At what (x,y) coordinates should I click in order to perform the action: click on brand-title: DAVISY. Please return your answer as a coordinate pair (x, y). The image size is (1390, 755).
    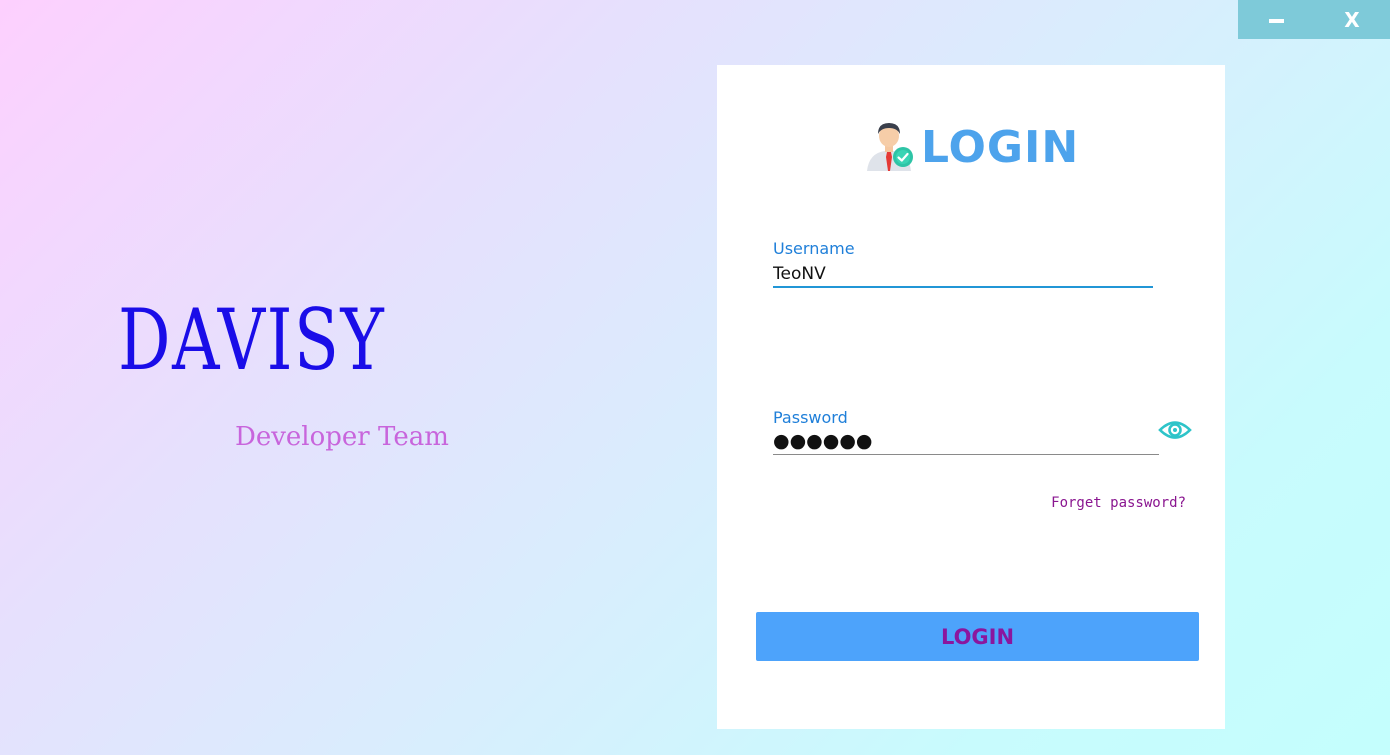
    Looking at the image, I should click on (252, 340).